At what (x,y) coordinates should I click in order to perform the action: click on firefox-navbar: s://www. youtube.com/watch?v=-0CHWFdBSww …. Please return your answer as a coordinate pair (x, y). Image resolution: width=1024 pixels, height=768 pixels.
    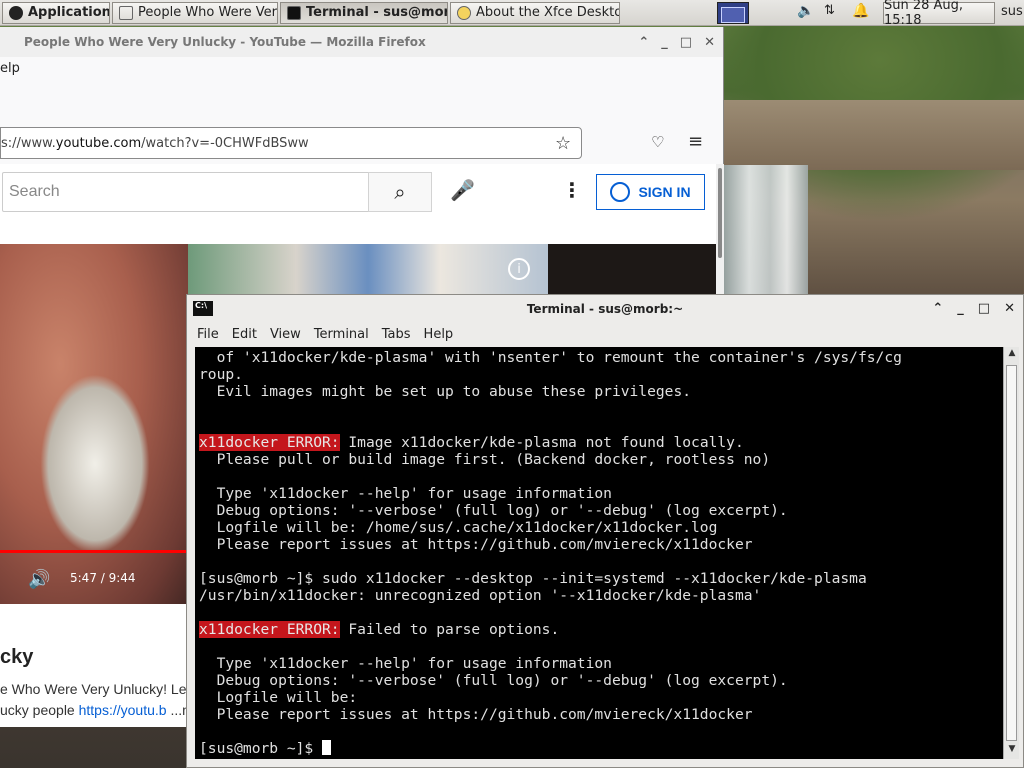
    Looking at the image, I should click on (362, 145).